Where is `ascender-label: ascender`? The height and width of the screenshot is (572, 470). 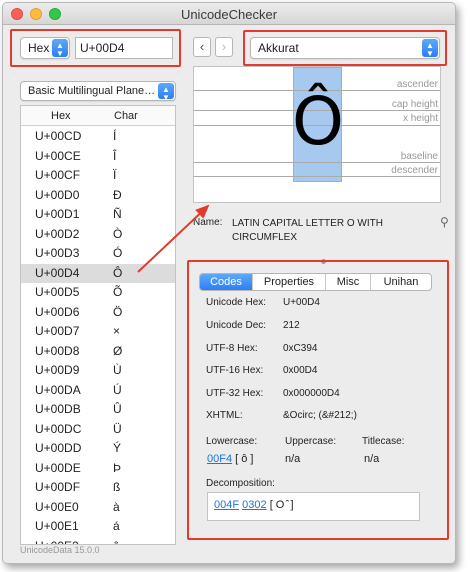 ascender-label: ascender is located at coordinates (417, 84).